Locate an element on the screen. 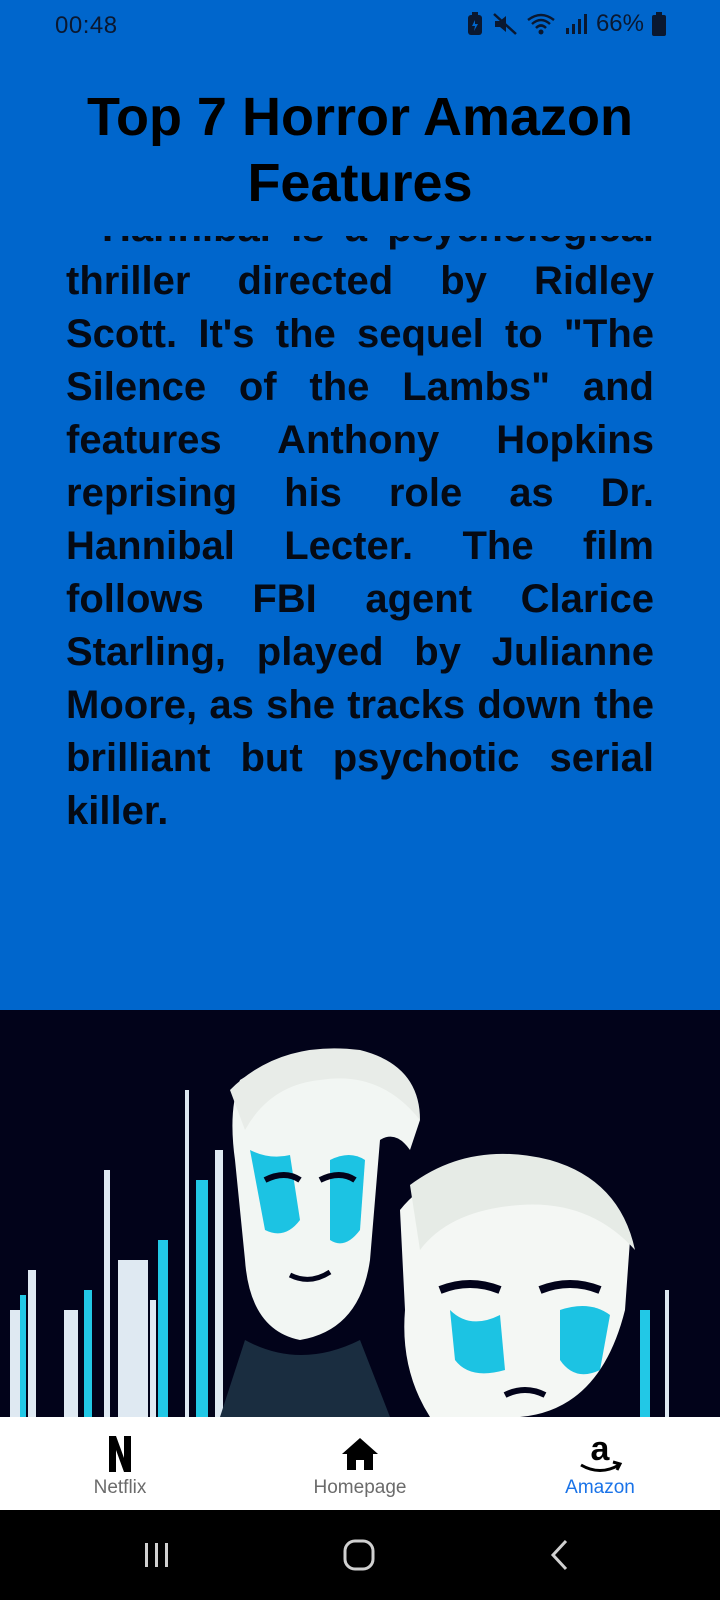 Image resolution: width=720 pixels, height=1600 pixels. status-icons: 66% is located at coordinates (566, 24).